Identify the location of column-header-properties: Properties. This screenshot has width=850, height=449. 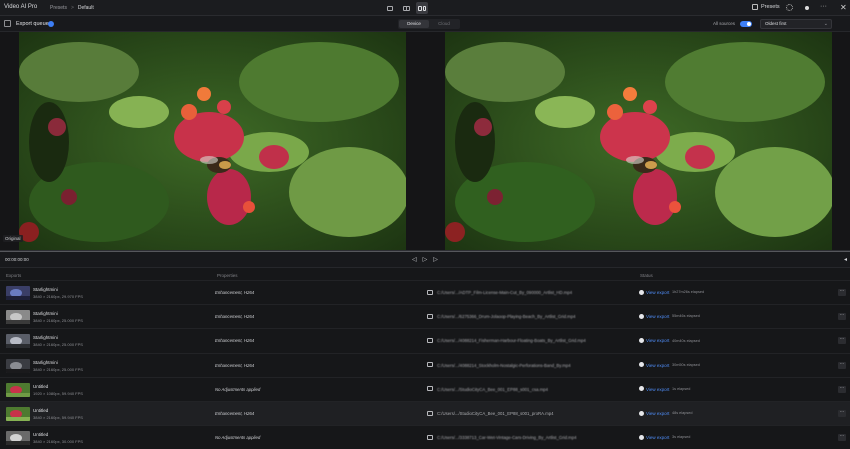
(227, 275).